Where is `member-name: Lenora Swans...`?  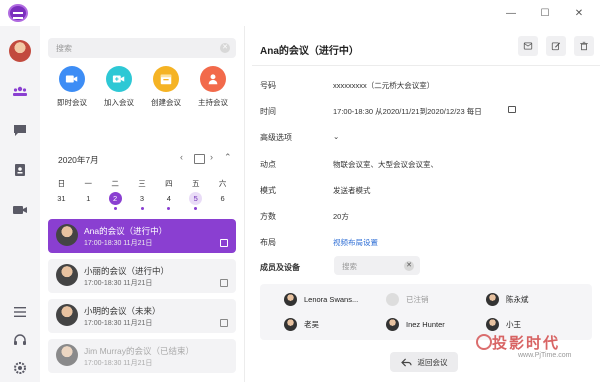 member-name: Lenora Swans... is located at coordinates (331, 299).